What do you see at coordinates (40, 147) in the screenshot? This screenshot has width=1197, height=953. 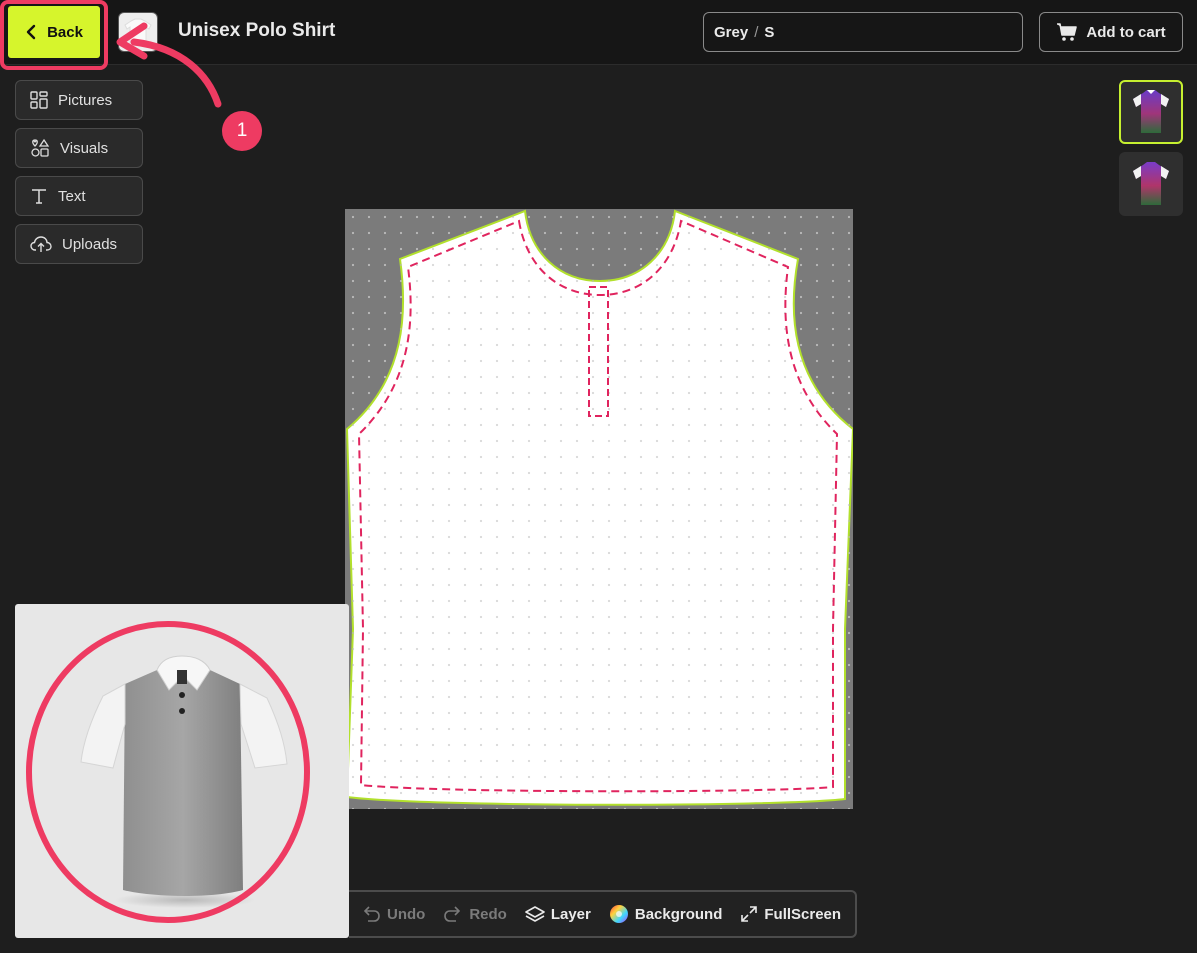 I see `shapes-icon` at bounding box center [40, 147].